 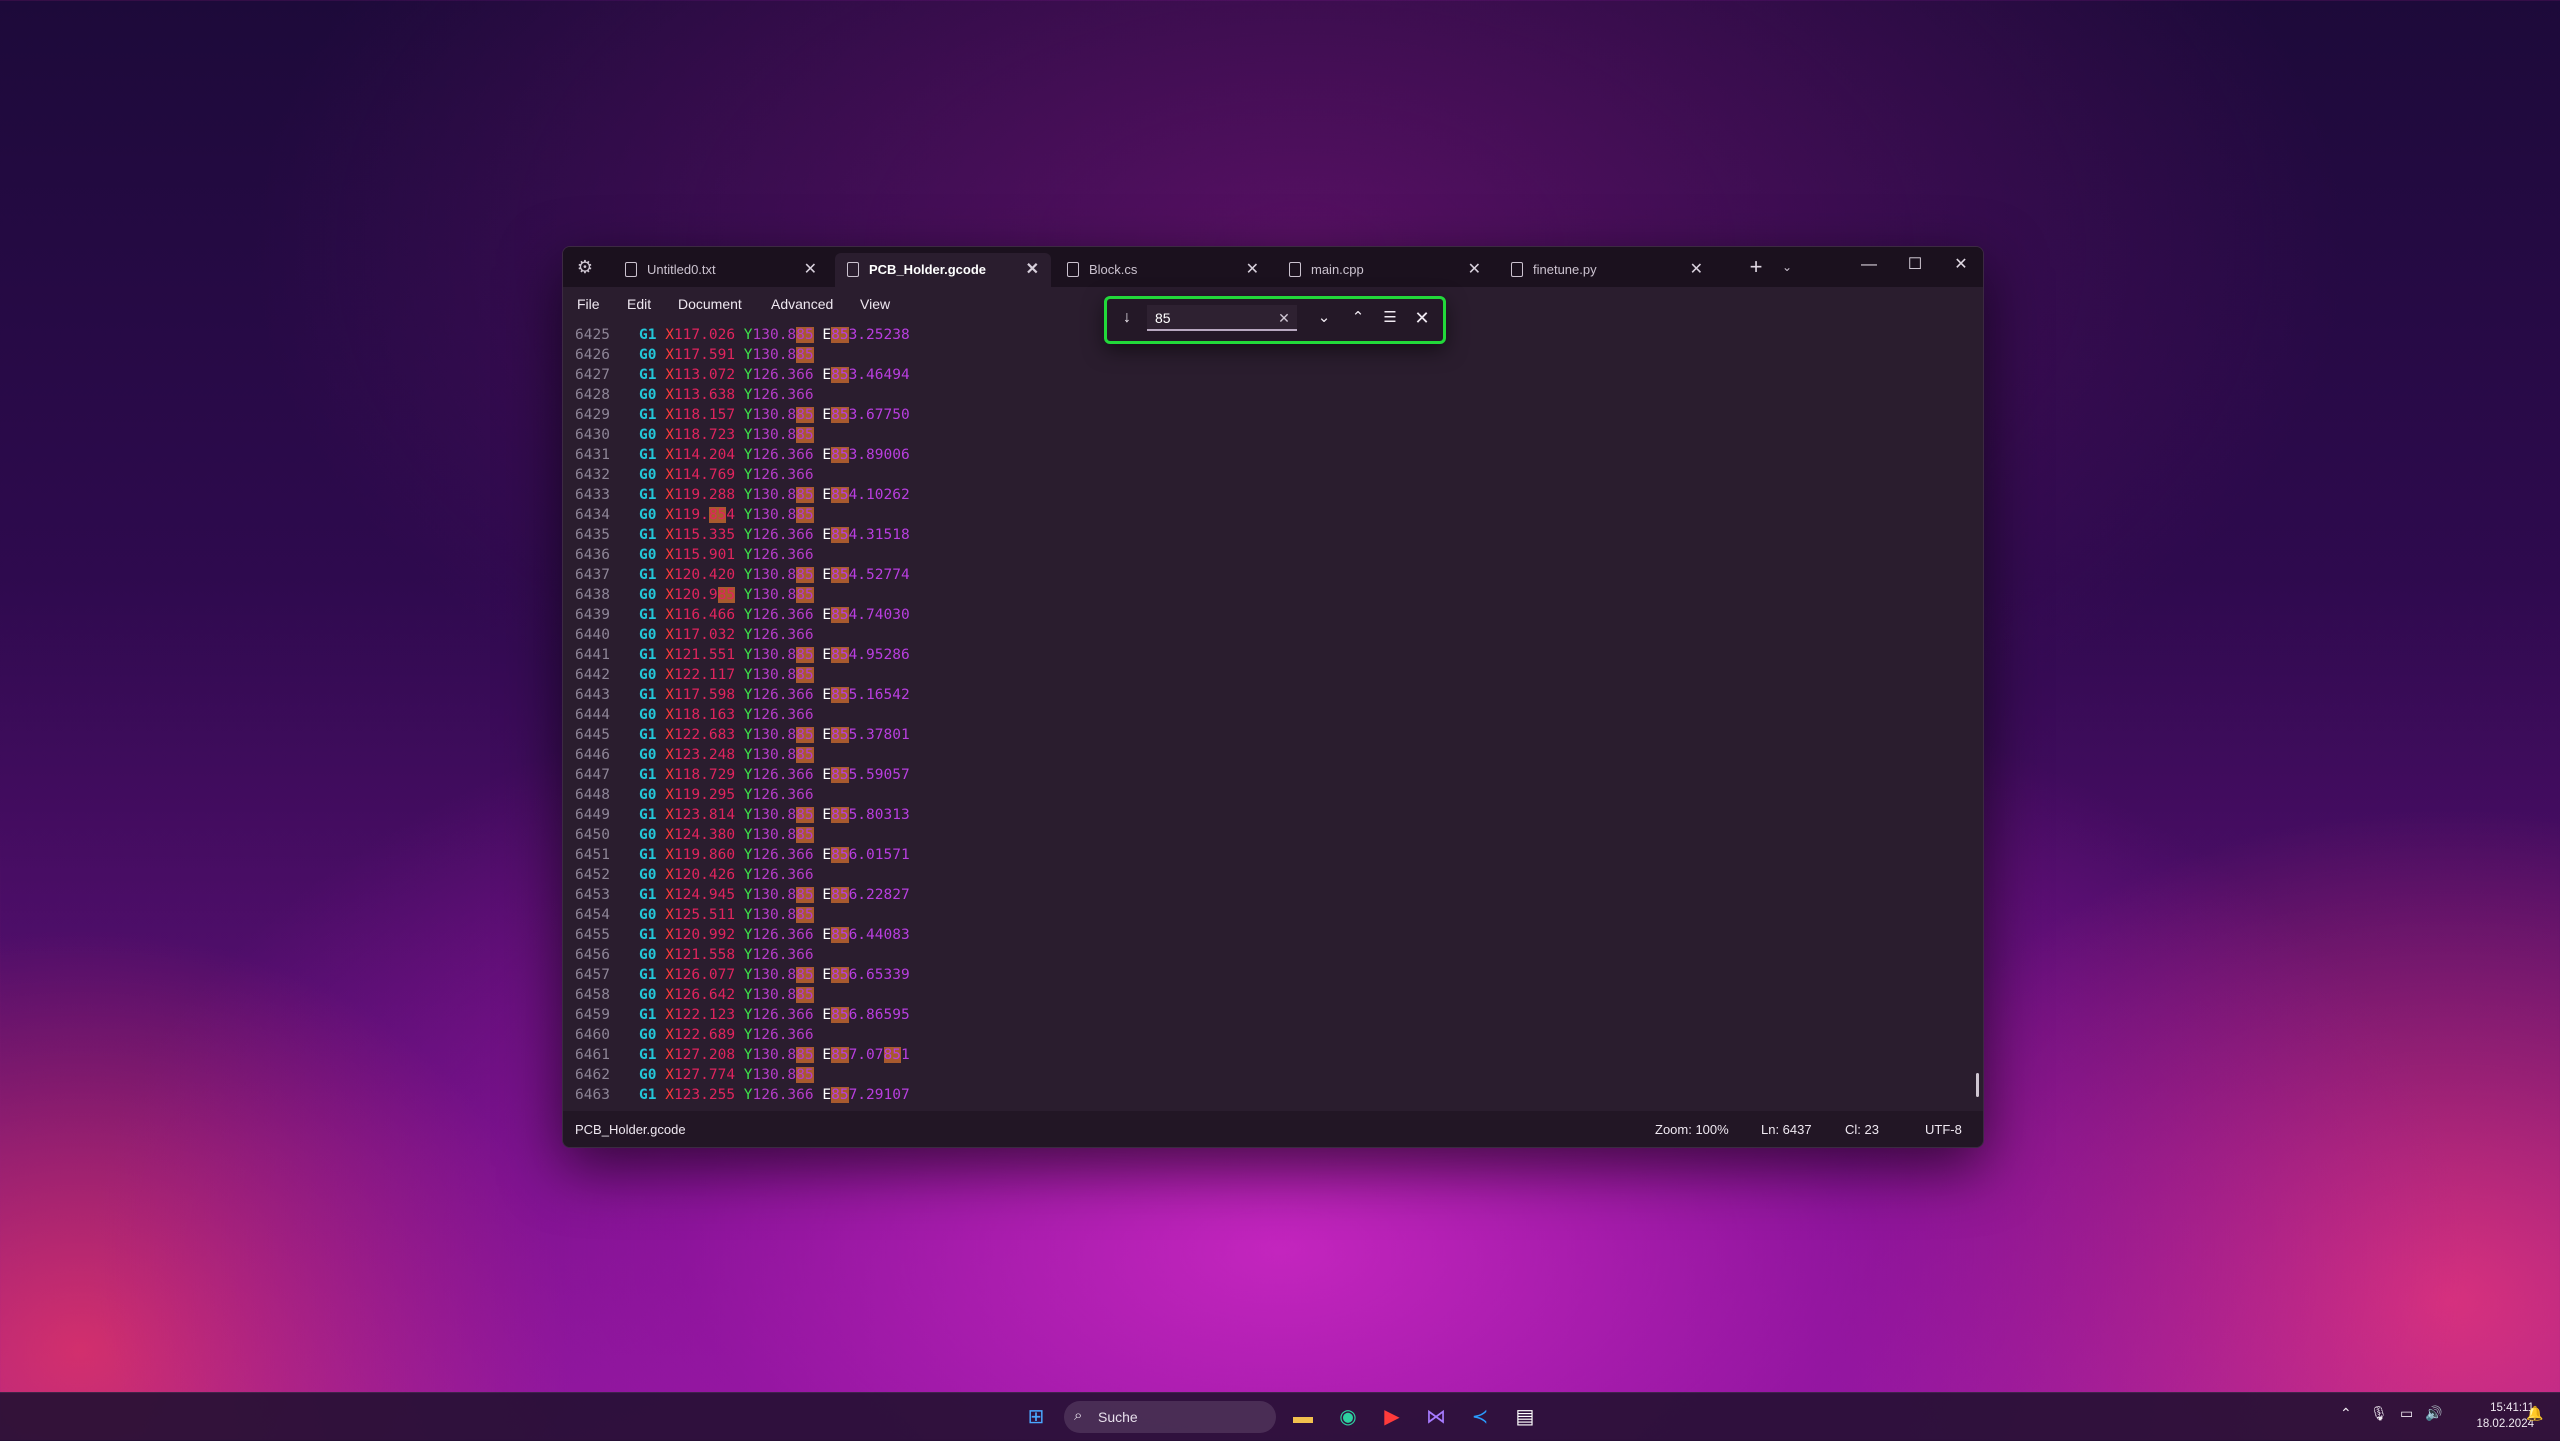 What do you see at coordinates (2512, 1408) in the screenshot?
I see `clock-time: 15:41:11` at bounding box center [2512, 1408].